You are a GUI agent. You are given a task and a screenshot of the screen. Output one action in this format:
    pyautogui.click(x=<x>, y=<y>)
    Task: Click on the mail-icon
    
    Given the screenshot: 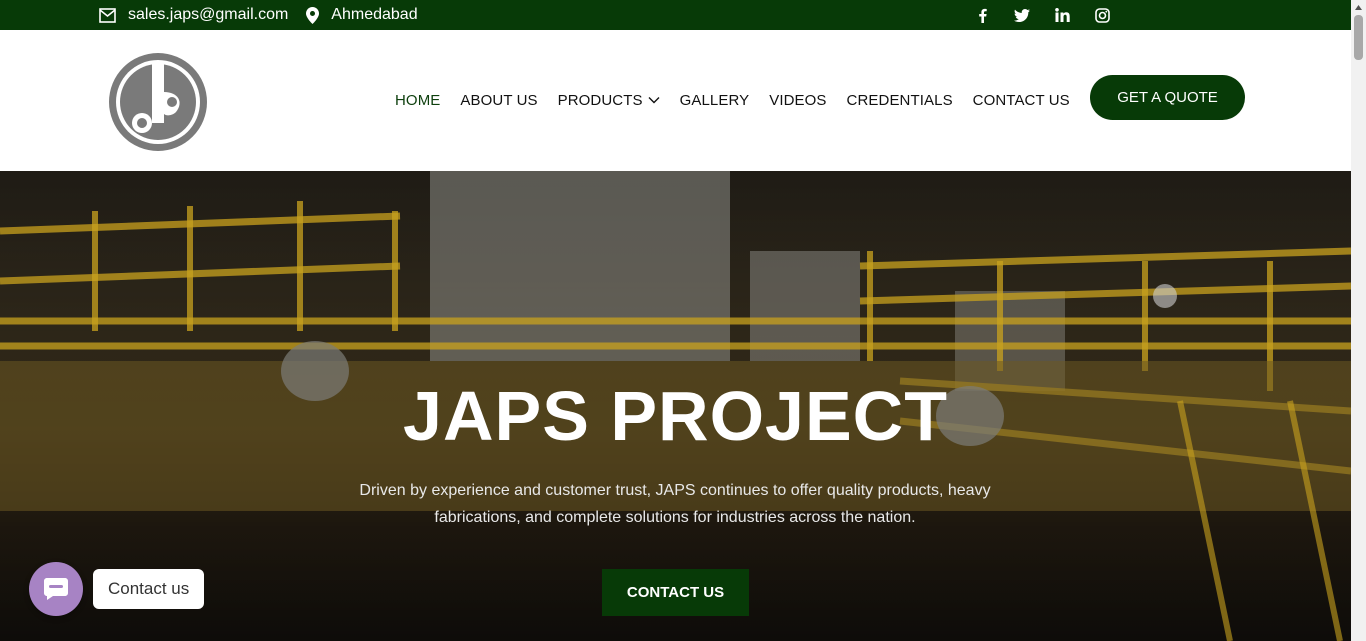 What is the action you would take?
    pyautogui.click(x=107, y=15)
    